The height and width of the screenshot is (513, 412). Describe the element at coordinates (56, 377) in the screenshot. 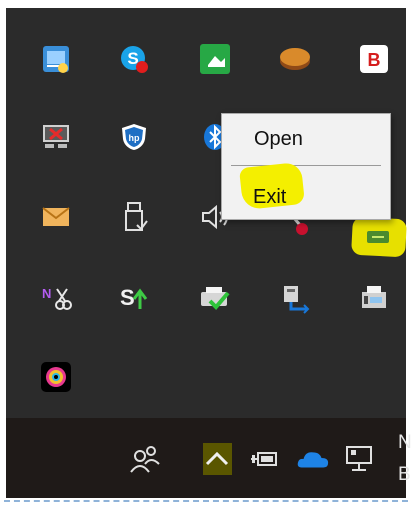

I see `camera-app-icon` at that location.